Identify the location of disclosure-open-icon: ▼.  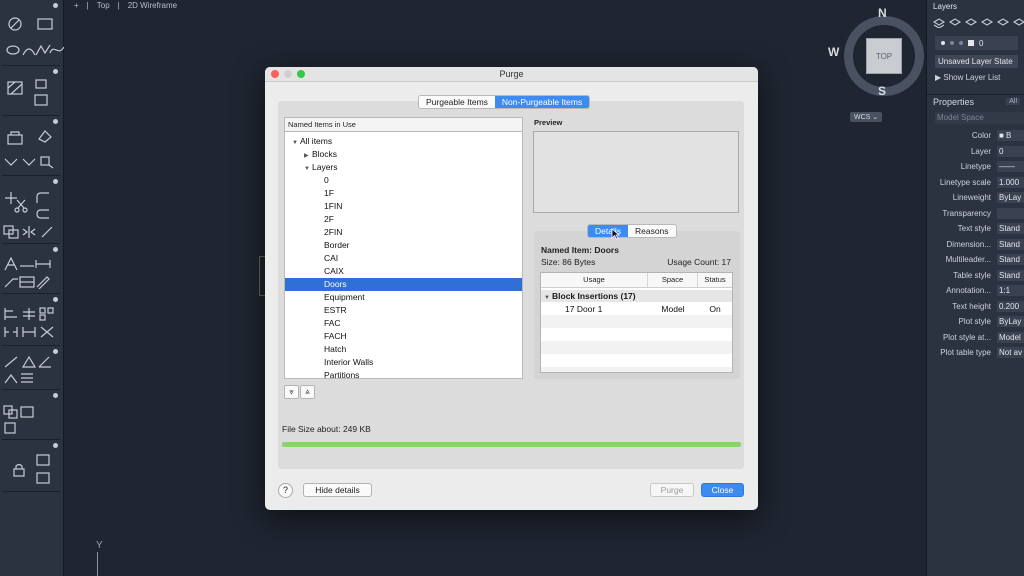
(296, 143).